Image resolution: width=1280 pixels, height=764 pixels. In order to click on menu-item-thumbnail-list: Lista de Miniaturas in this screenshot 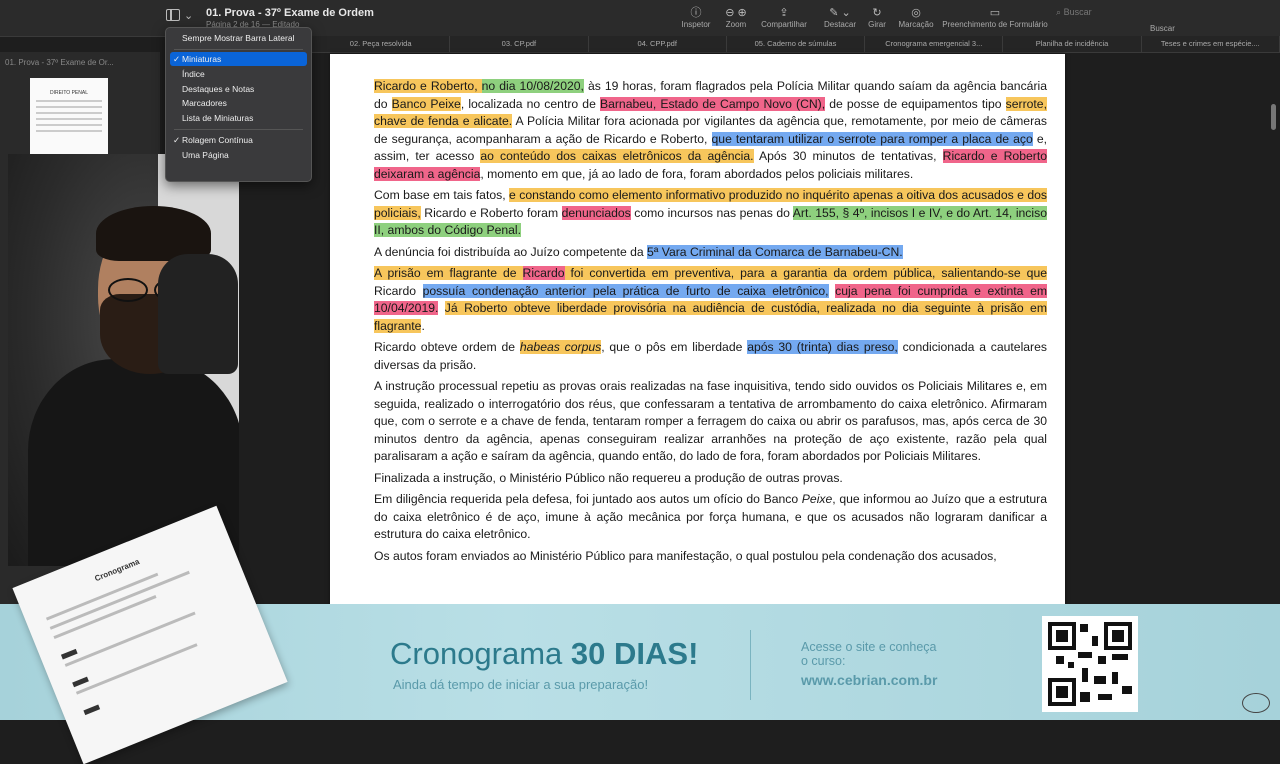, I will do `click(238, 118)`.